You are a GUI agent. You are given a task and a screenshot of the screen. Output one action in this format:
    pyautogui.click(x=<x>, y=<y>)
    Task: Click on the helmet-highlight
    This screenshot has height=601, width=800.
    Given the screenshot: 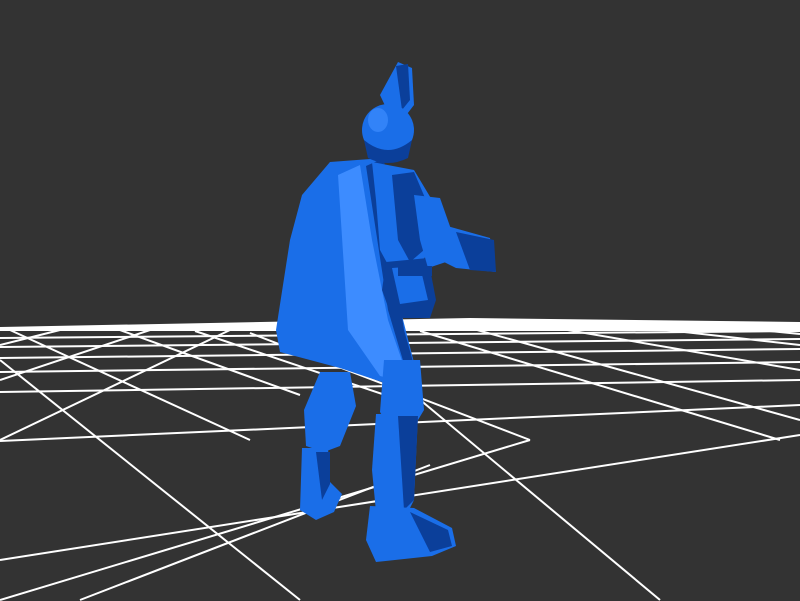 What is the action you would take?
    pyautogui.click(x=378, y=120)
    